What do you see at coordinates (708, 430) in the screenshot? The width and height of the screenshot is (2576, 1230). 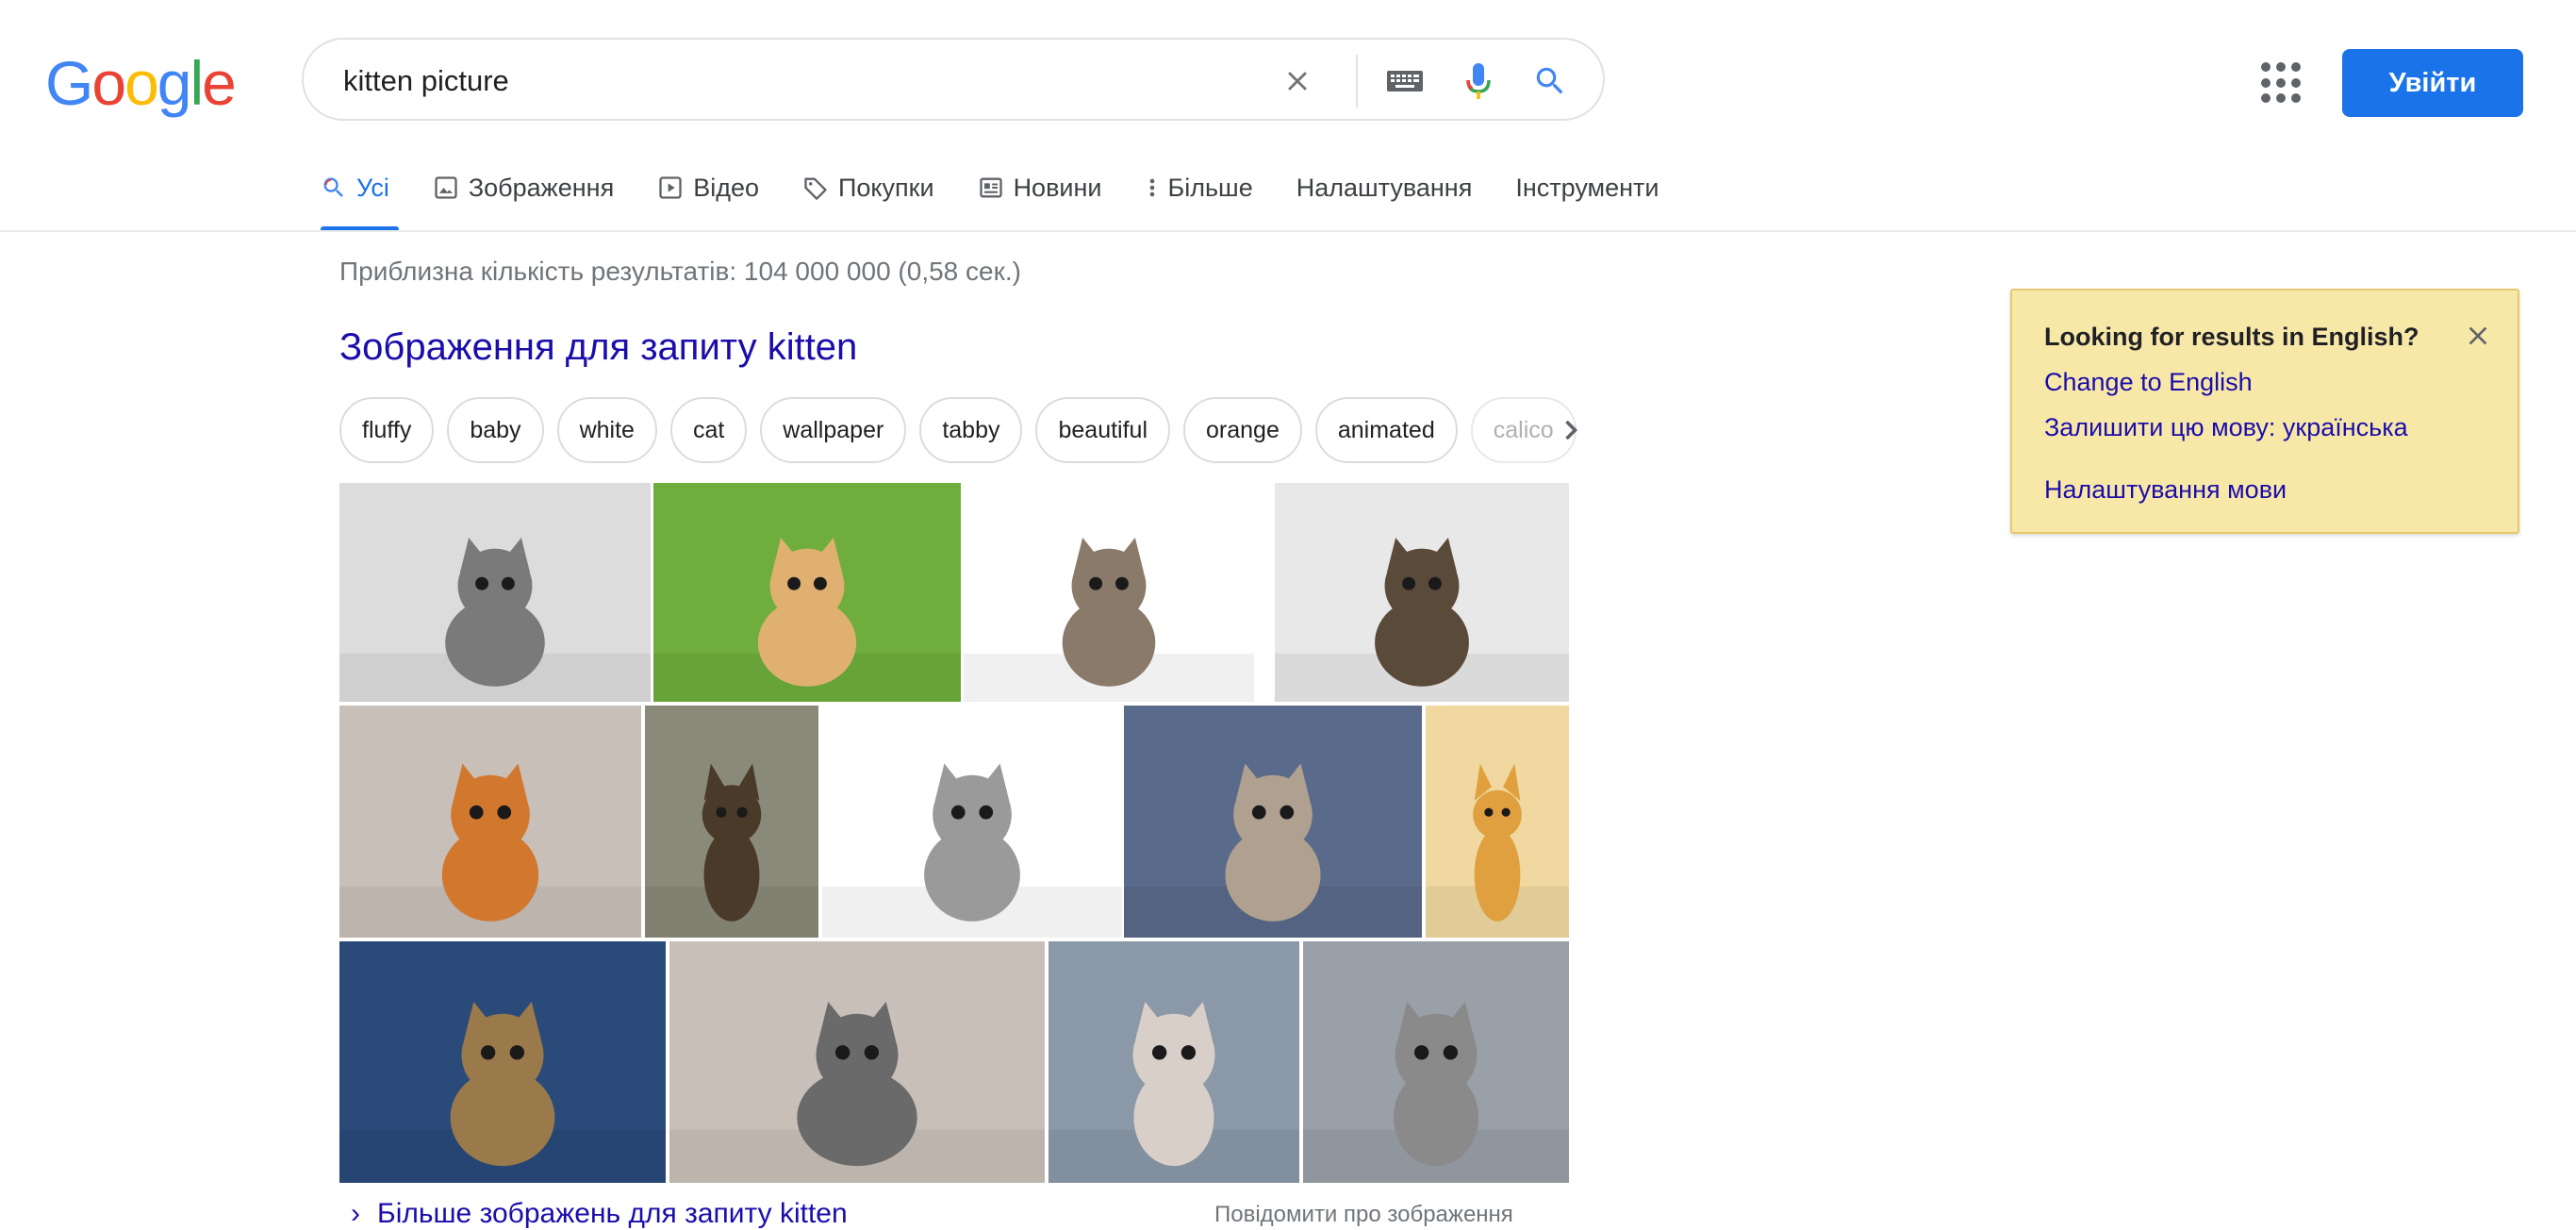 I see `chip-cat: cat` at bounding box center [708, 430].